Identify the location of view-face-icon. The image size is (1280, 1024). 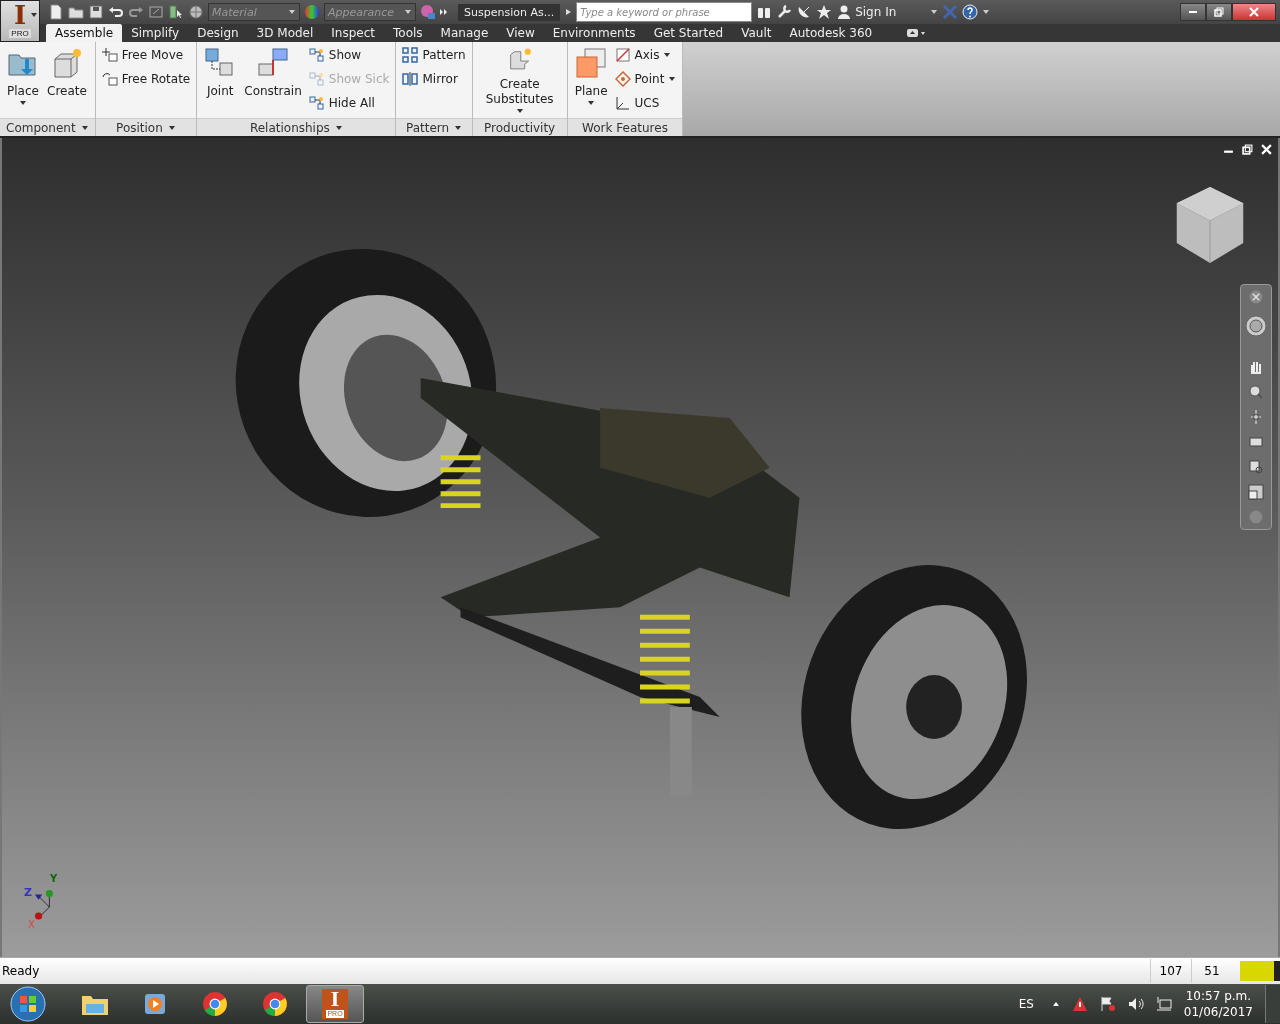
(1256, 442).